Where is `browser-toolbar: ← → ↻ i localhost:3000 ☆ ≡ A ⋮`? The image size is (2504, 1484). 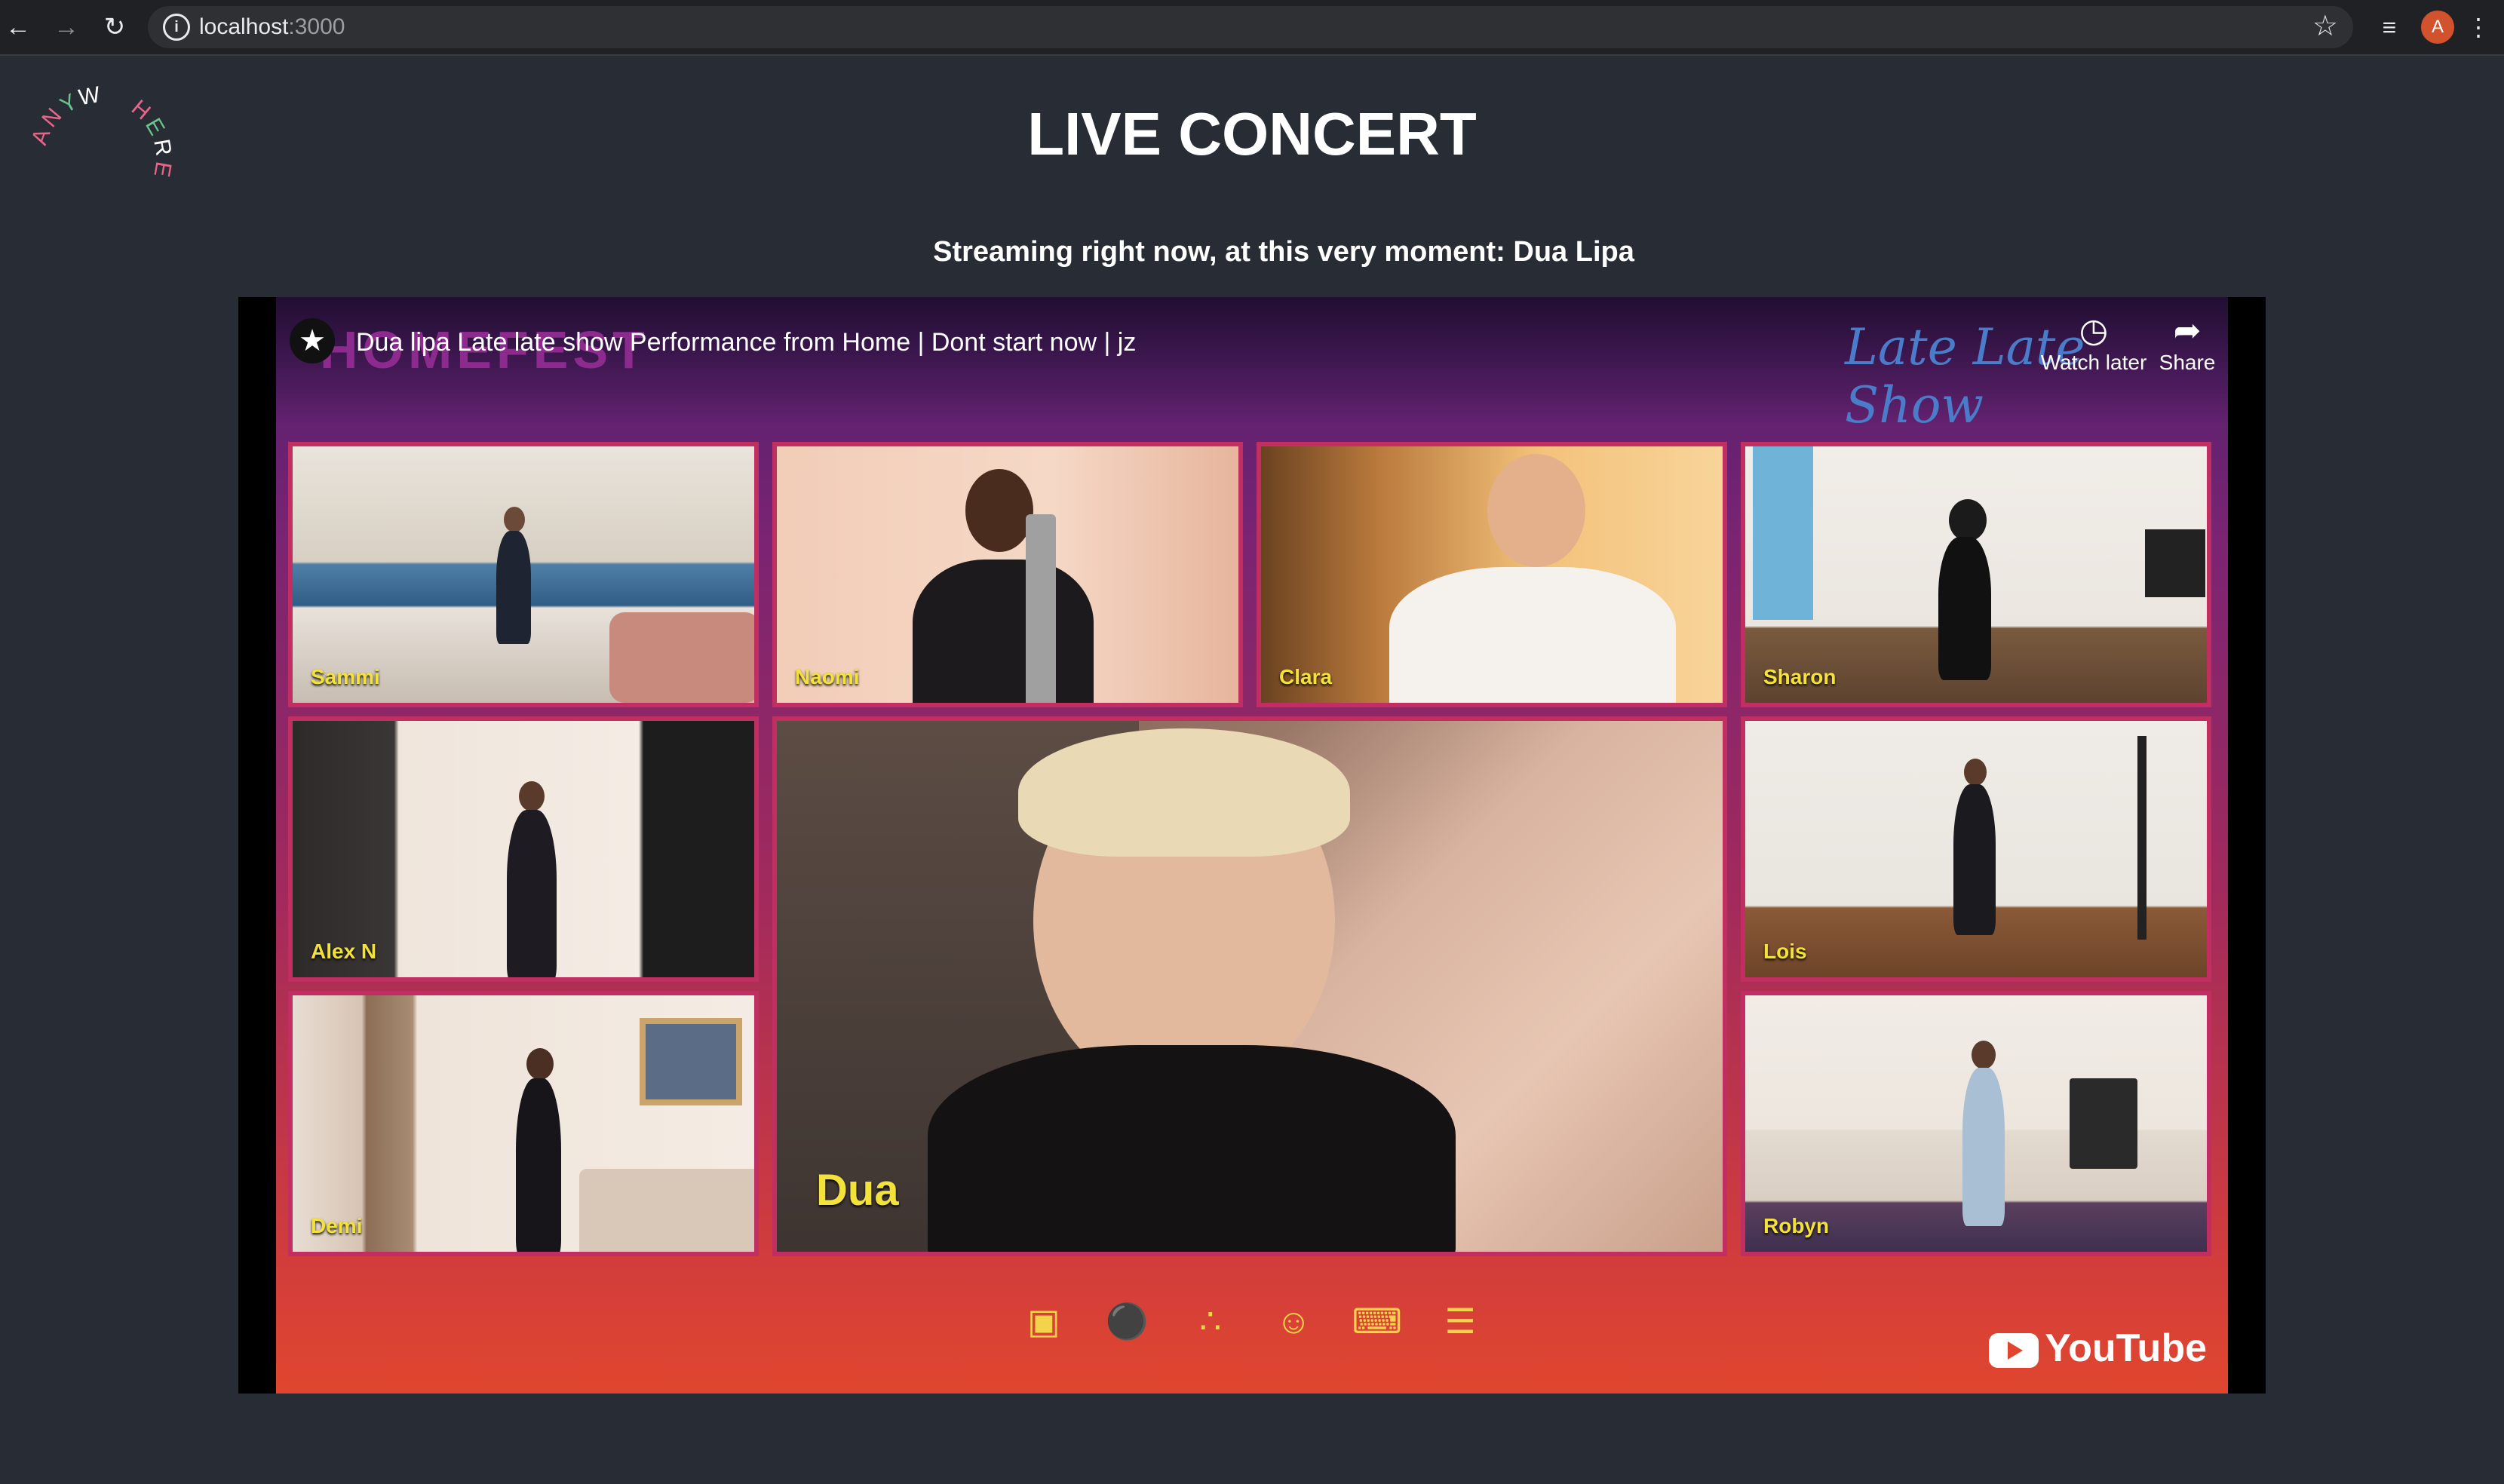 browser-toolbar: ← → ↻ i localhost:3000 ☆ ≡ A ⋮ is located at coordinates (1252, 28).